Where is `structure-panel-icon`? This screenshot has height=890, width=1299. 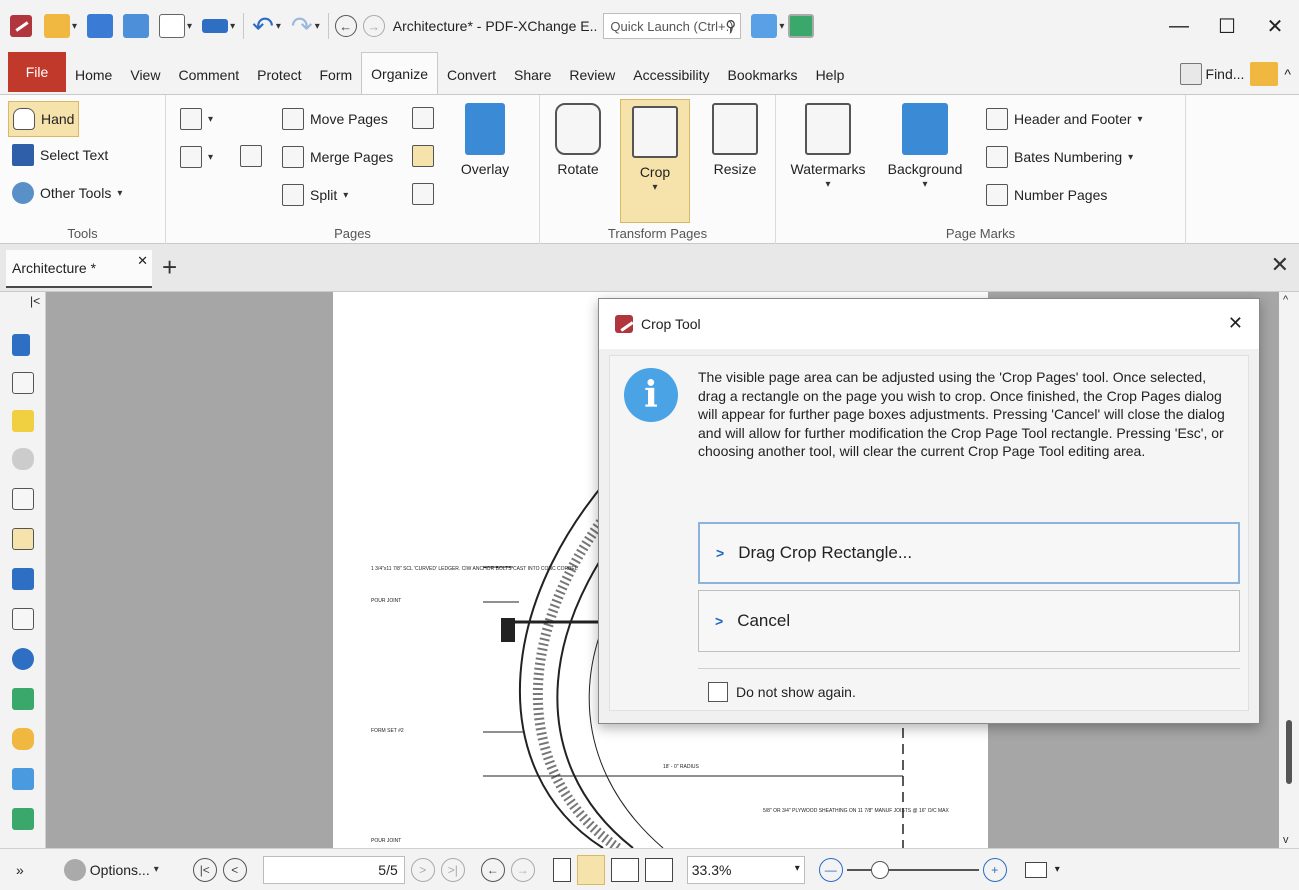 structure-panel-icon is located at coordinates (23, 699).